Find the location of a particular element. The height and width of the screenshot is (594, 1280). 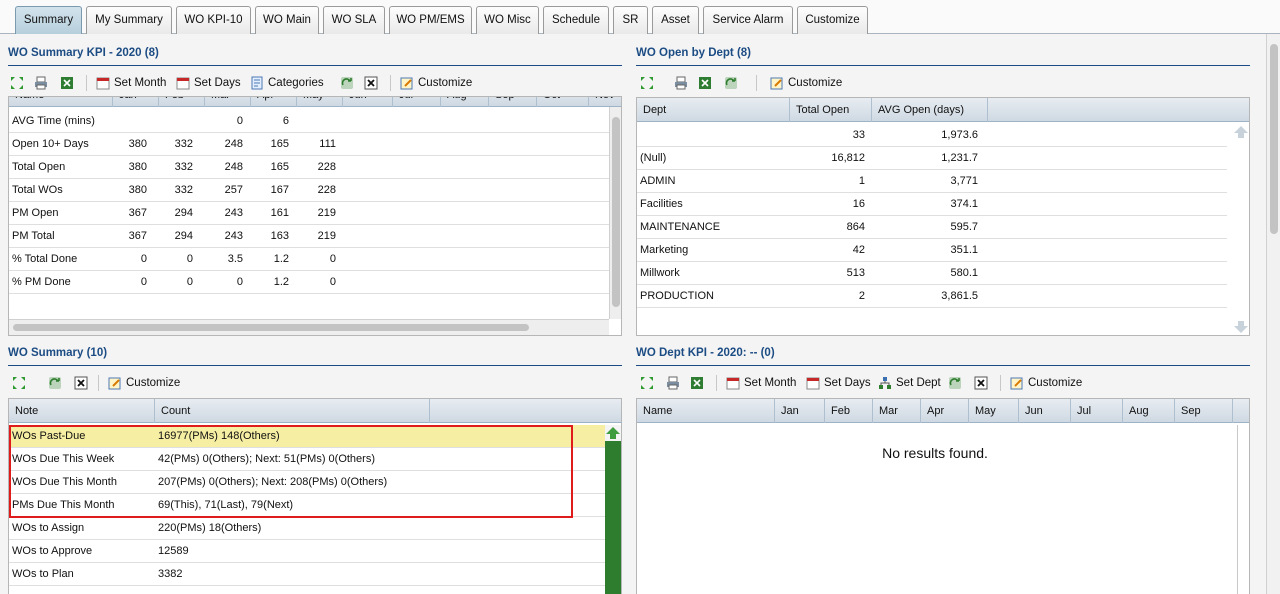

col-header-note: Note is located at coordinates (82, 411).